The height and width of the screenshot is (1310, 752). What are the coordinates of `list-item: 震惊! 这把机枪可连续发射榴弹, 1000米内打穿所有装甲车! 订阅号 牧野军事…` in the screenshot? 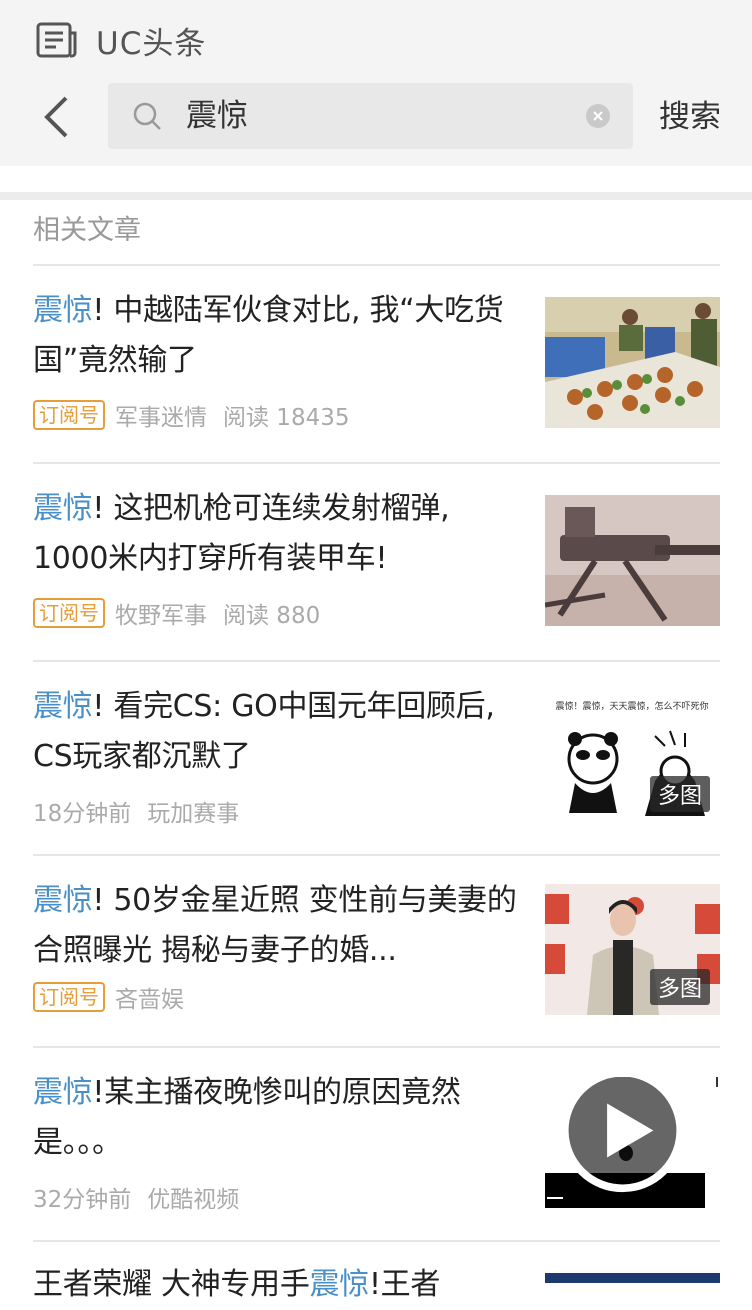 It's located at (376, 563).